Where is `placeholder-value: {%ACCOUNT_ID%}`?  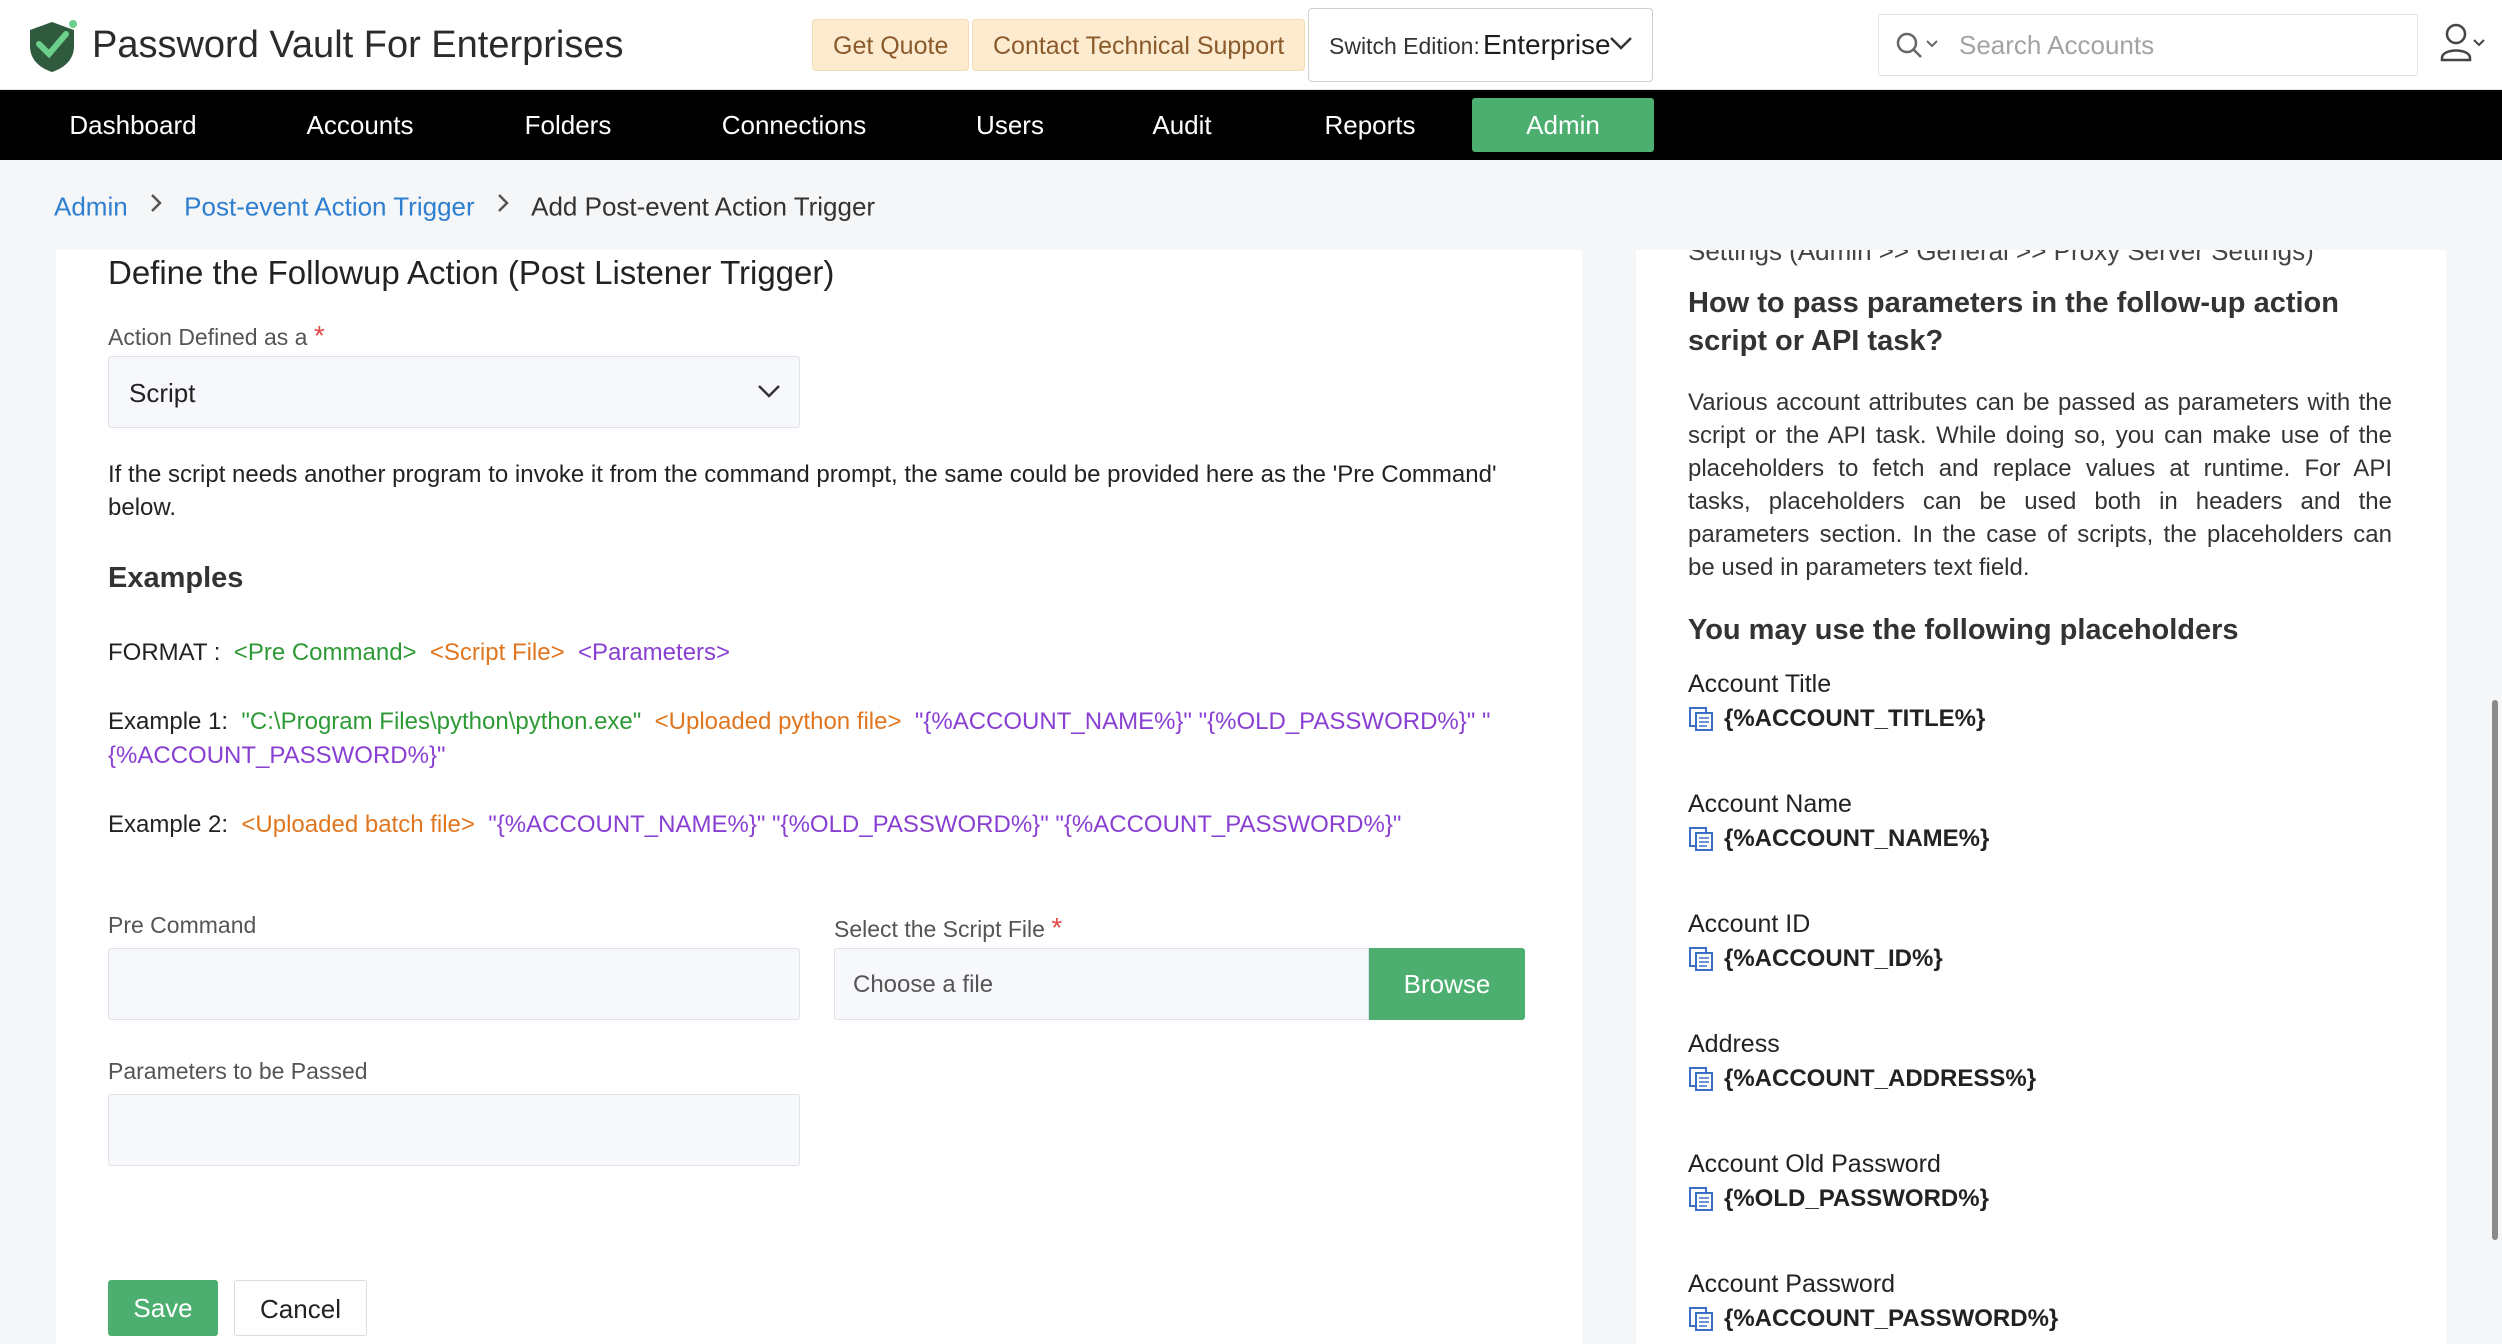
placeholder-value: {%ACCOUNT_ID%} is located at coordinates (1833, 958).